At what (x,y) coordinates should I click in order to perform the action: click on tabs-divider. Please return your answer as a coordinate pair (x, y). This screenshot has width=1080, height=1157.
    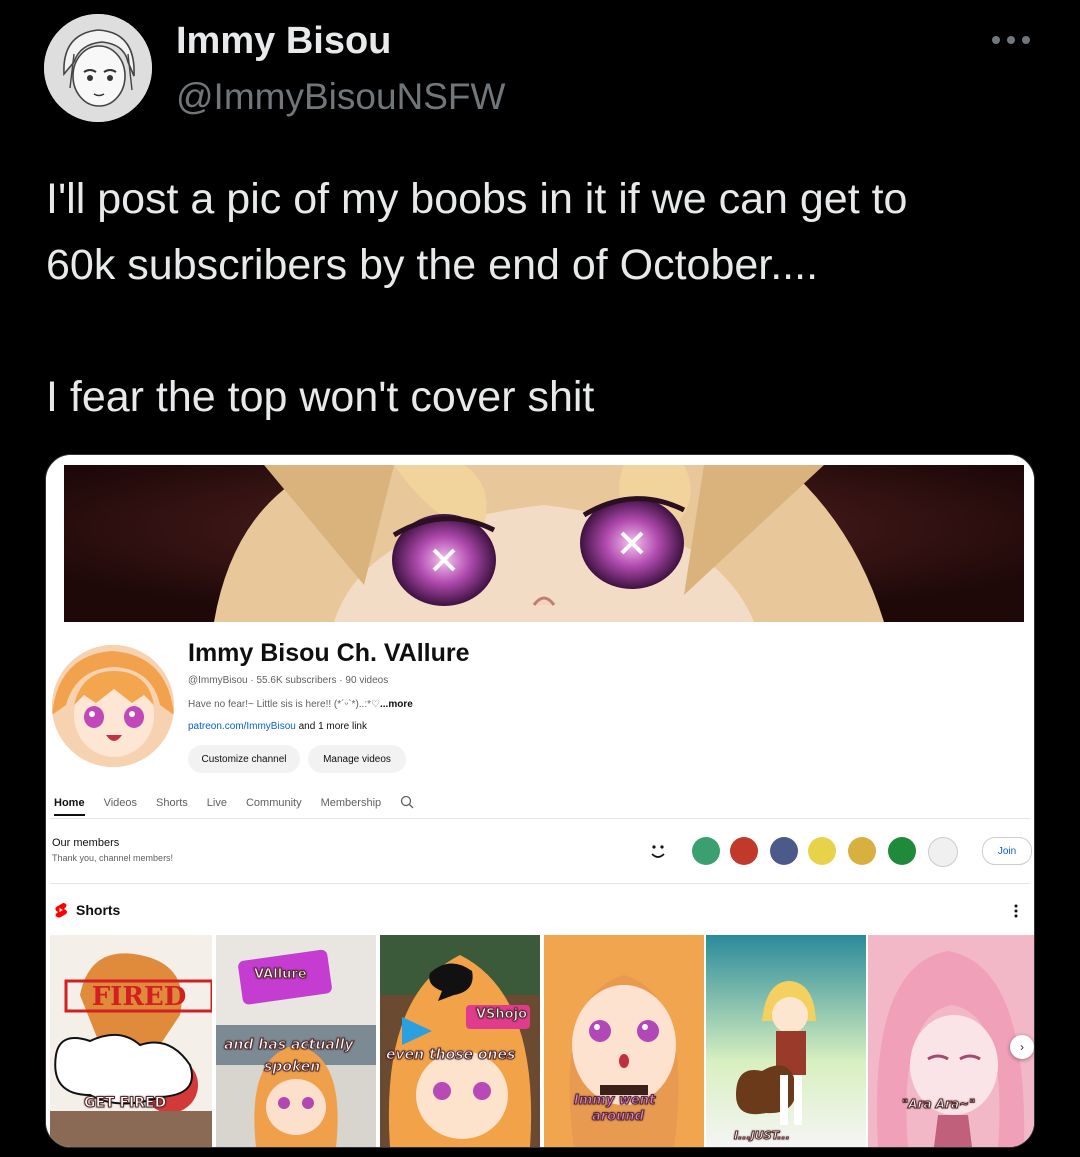
    Looking at the image, I should click on (540, 818).